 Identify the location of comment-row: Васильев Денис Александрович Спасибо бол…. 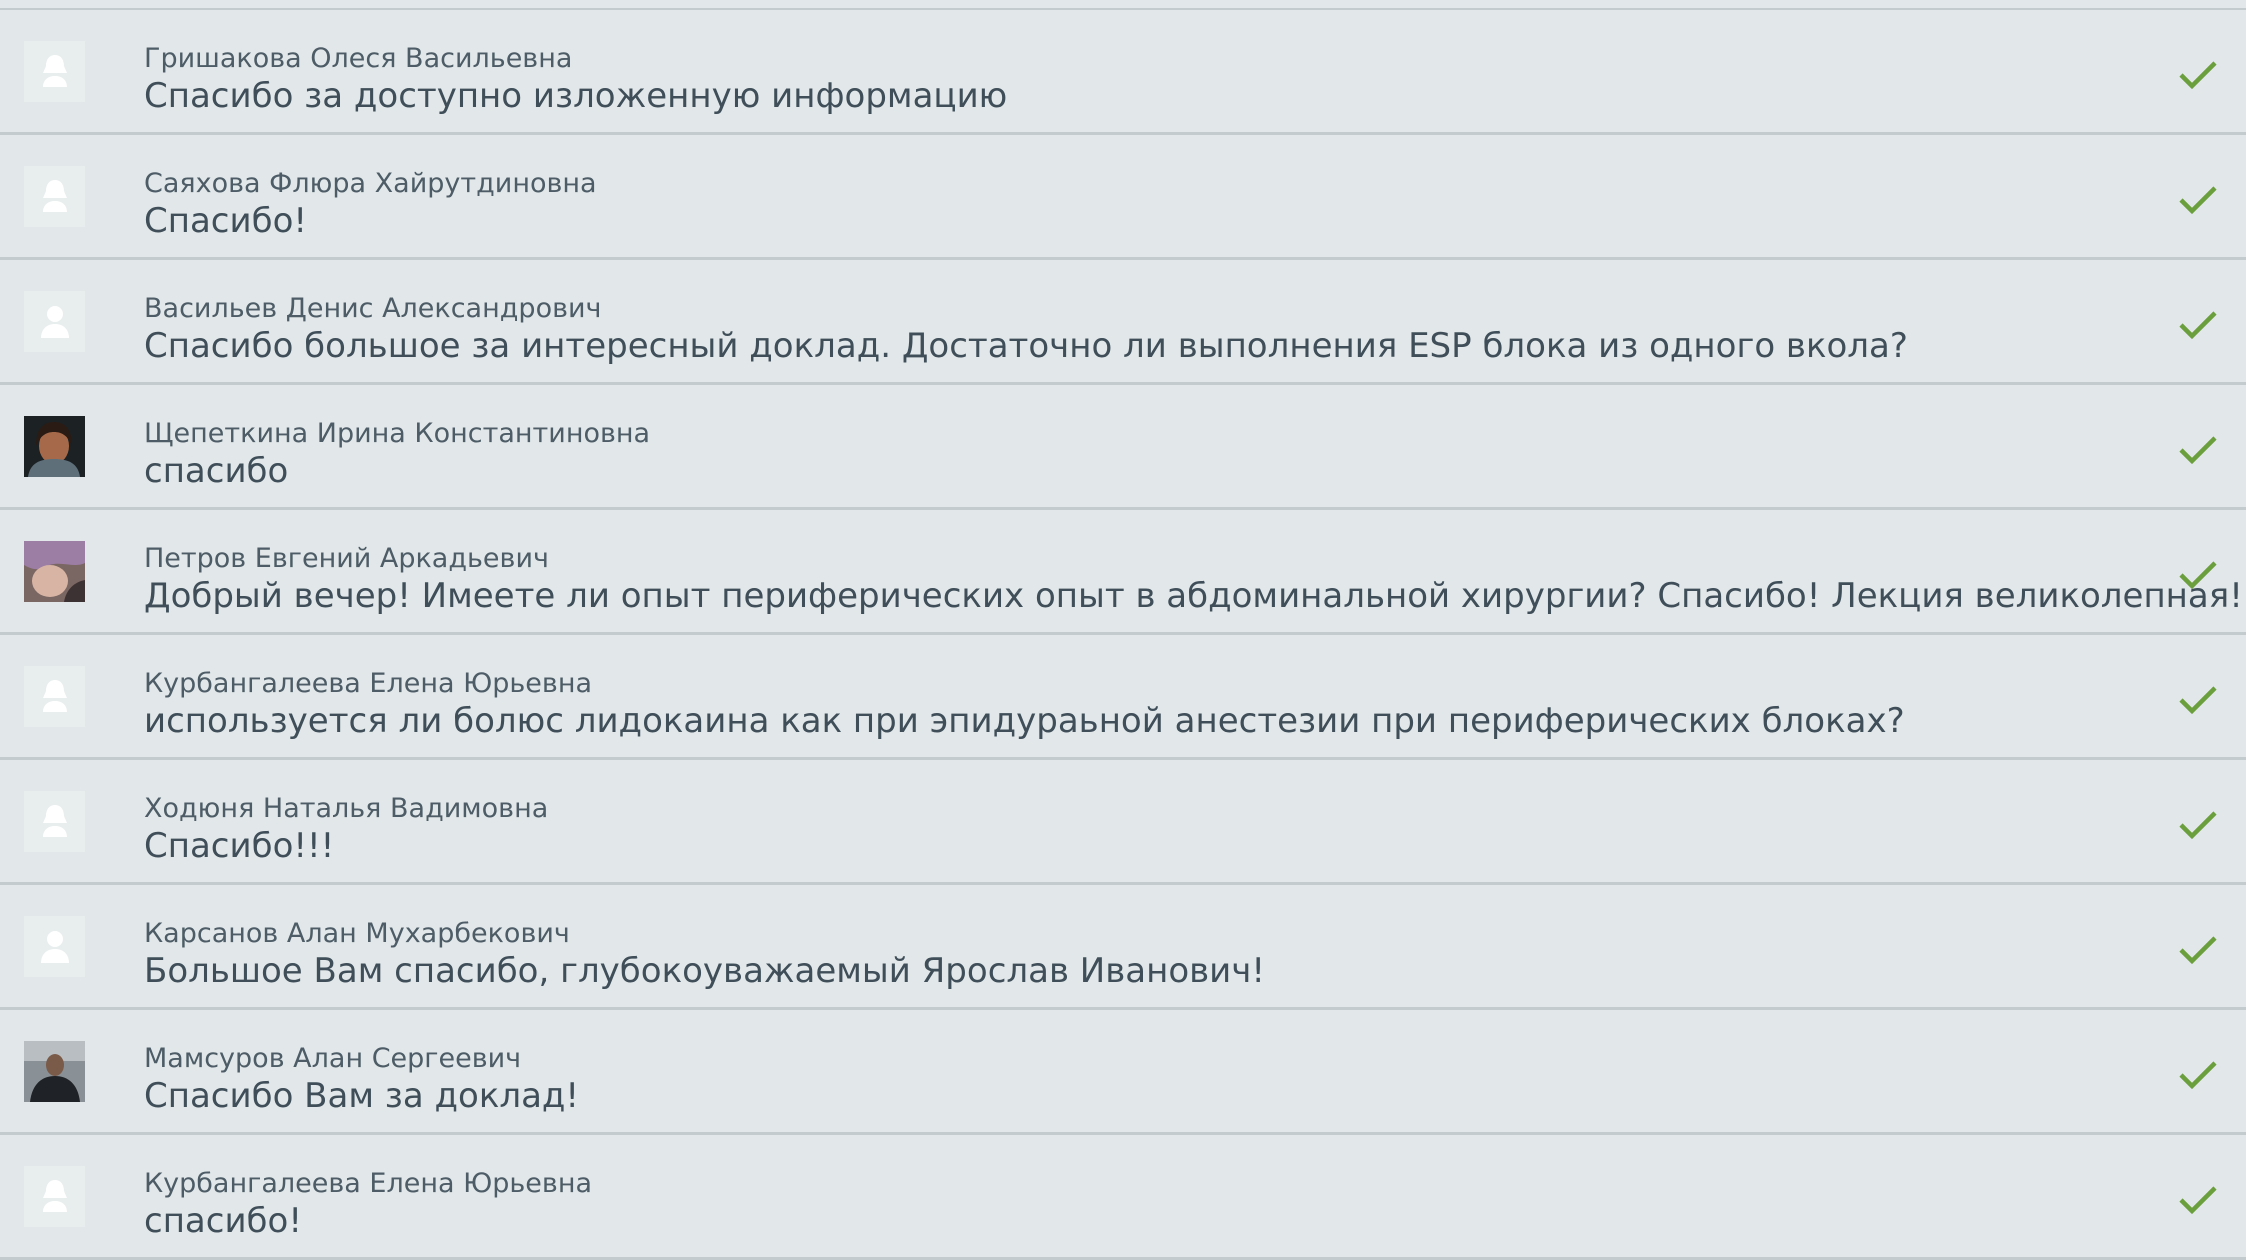
(1123, 322).